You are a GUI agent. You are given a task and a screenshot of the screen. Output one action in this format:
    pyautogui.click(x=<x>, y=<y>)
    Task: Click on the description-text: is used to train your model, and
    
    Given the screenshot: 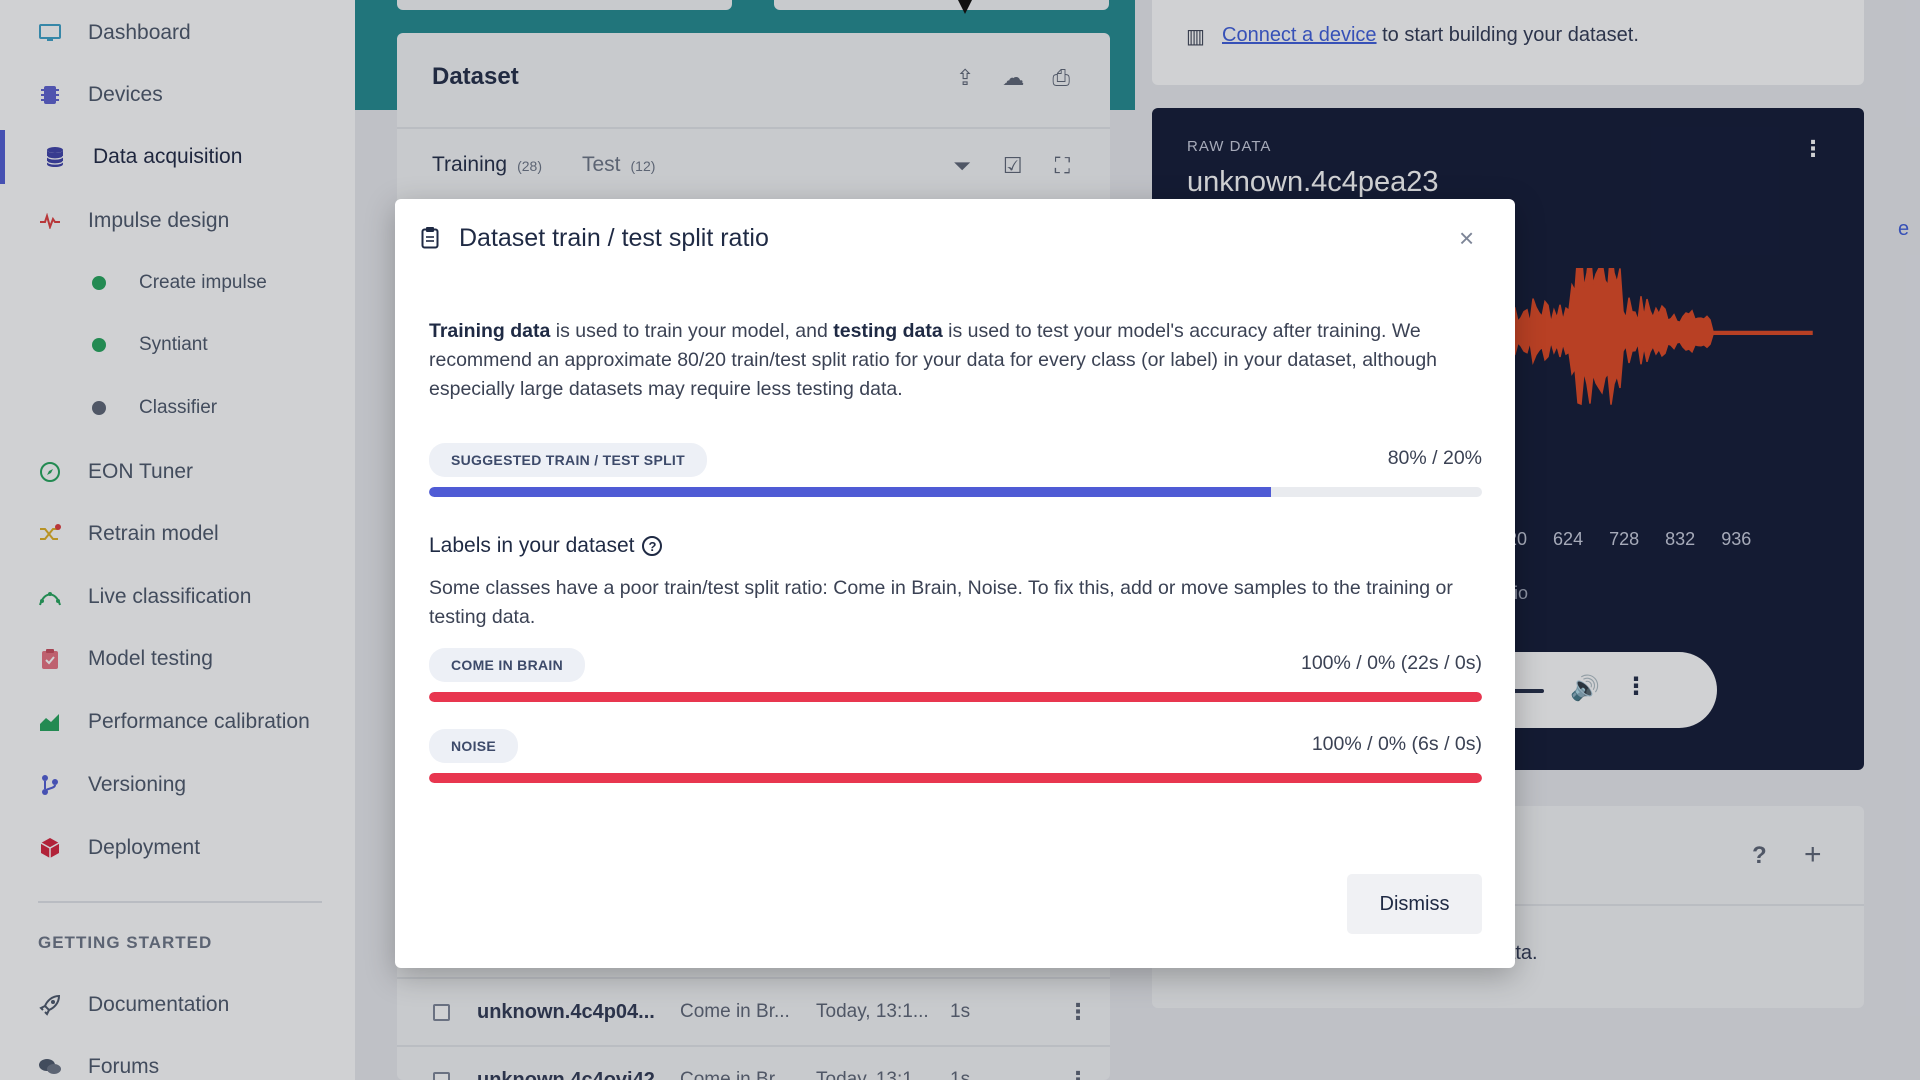 What is the action you would take?
    pyautogui.click(x=692, y=331)
    